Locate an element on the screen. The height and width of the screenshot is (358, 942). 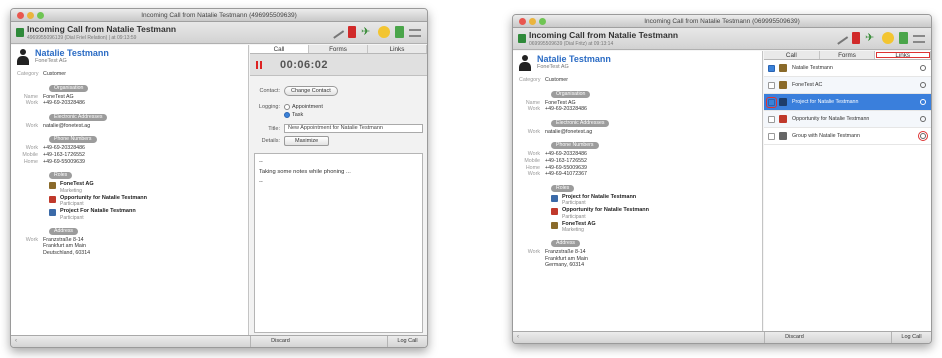
bottom-bar: ‹ Discard Log Call is located at coordinates (722, 337).